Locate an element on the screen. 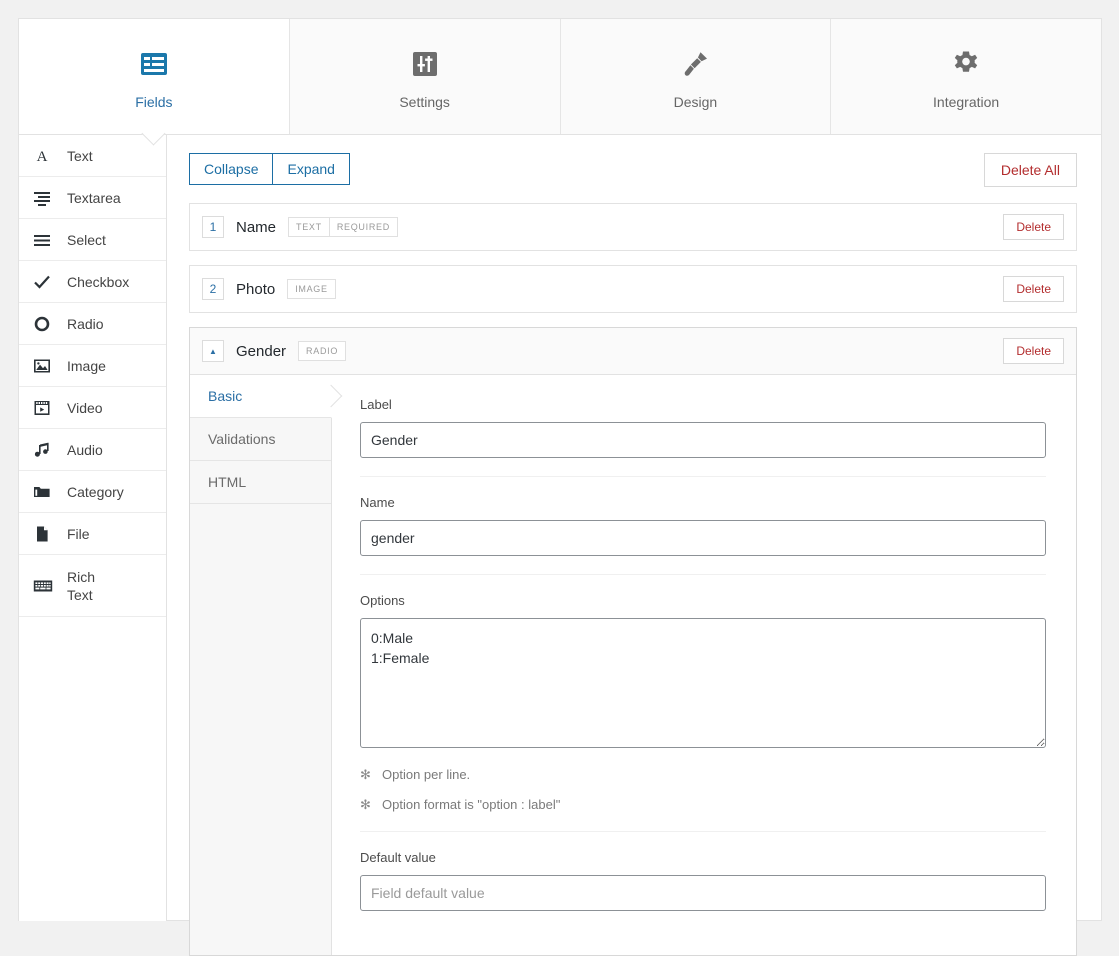 The image size is (1119, 956). options-hint-1: ✻ Option per line. is located at coordinates (703, 775).